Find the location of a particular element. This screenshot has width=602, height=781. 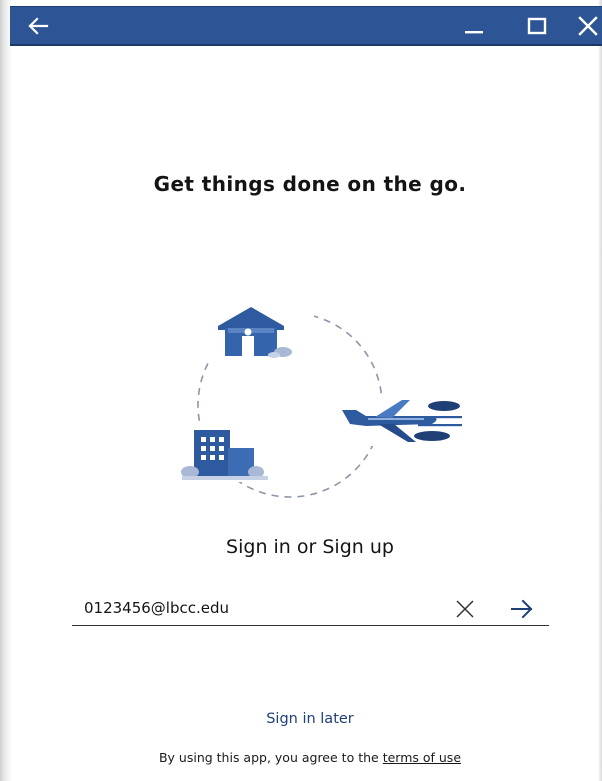

maximize-icon is located at coordinates (537, 26).